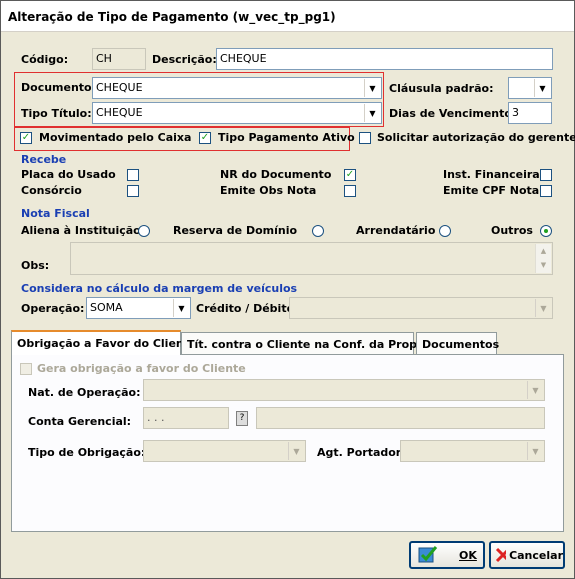  Describe the element at coordinates (242, 418) in the screenshot. I see `lookup-icon: ?` at that location.